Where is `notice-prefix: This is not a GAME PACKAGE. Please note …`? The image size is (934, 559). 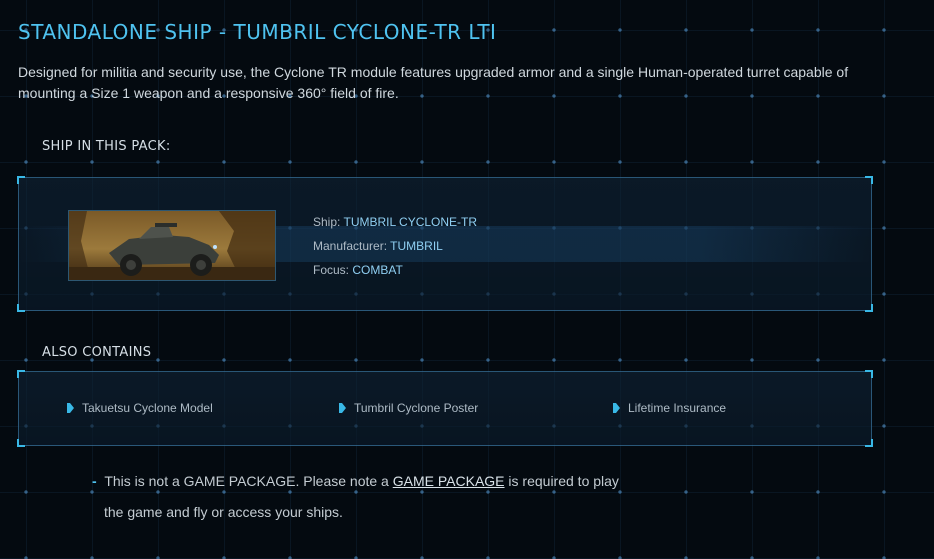
notice-prefix: This is not a GAME PACKAGE. Please note … is located at coordinates (246, 481).